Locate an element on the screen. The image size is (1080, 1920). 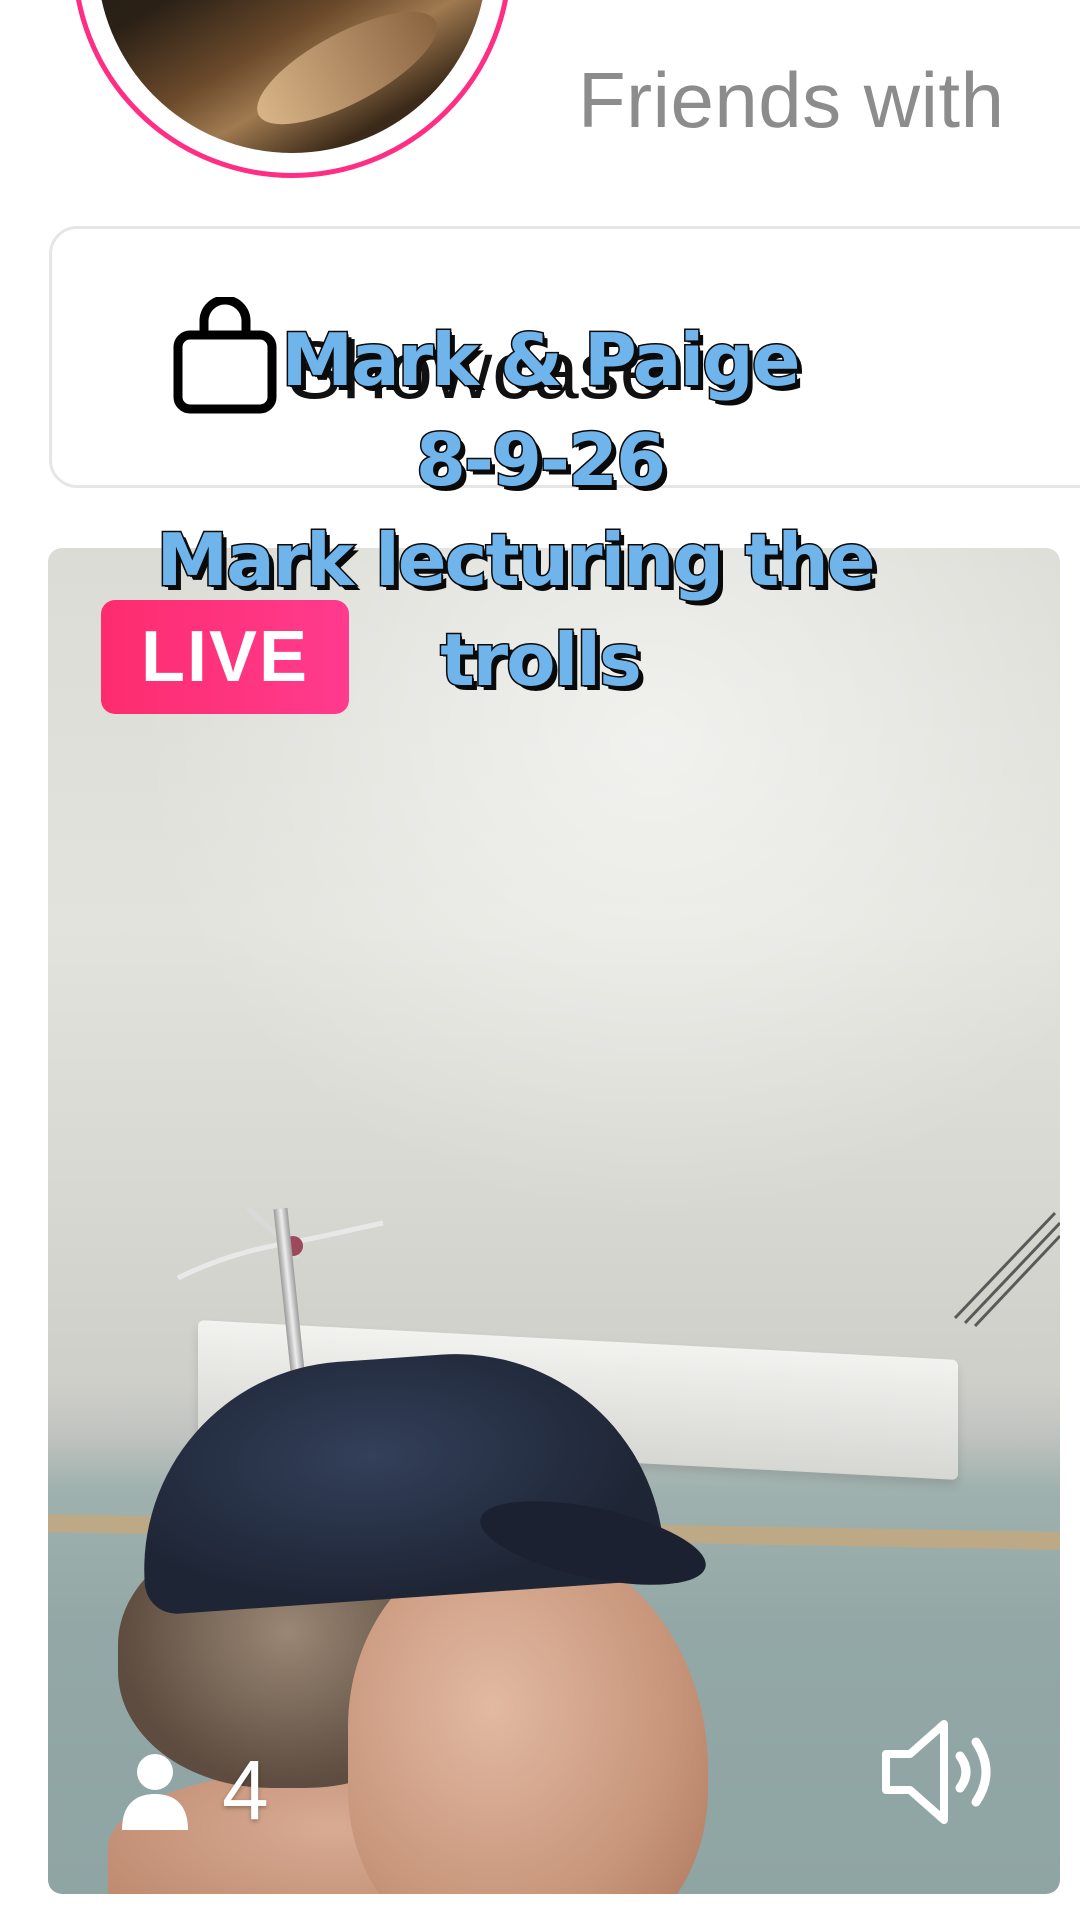
person-icon is located at coordinates (155, 1791).